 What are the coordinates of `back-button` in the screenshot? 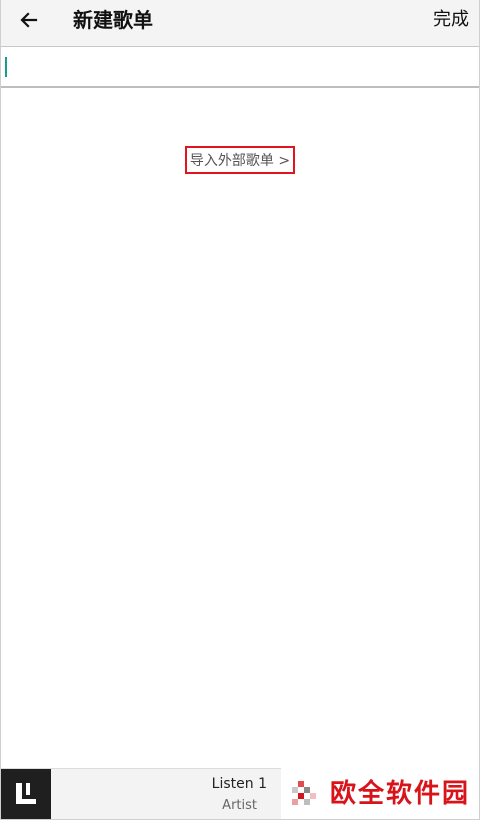 It's located at (29, 20).